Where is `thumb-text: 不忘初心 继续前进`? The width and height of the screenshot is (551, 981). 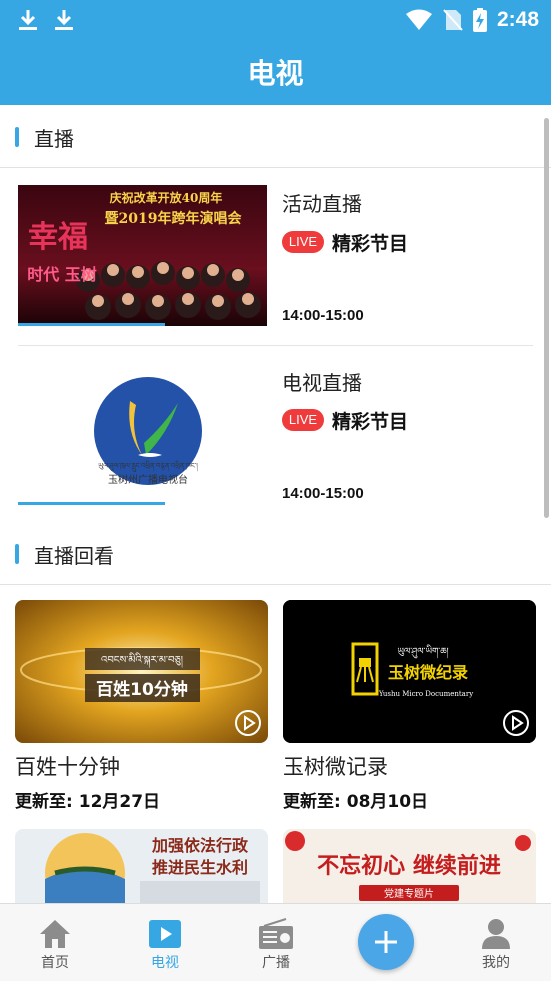 thumb-text: 不忘初心 继续前进 is located at coordinates (409, 866).